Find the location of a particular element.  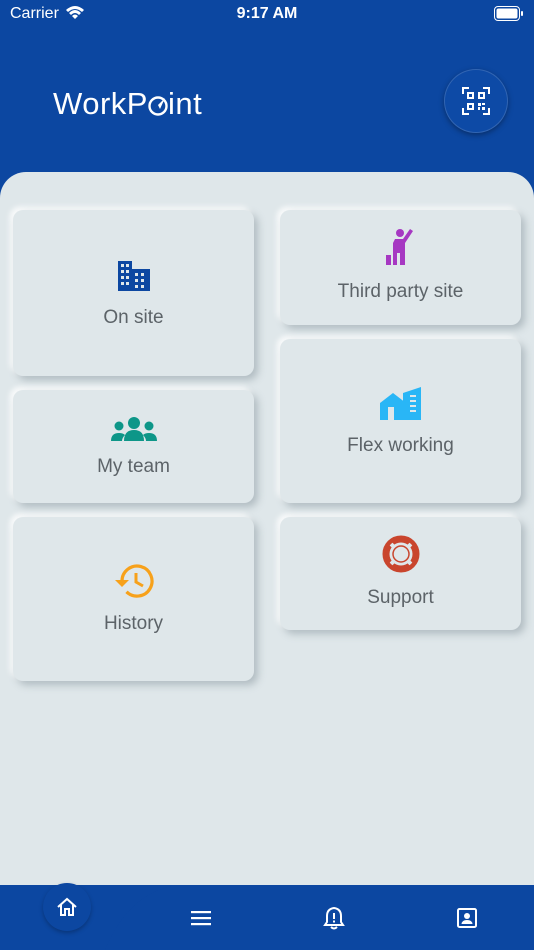

logo-text-end: int is located at coordinates (185, 103).